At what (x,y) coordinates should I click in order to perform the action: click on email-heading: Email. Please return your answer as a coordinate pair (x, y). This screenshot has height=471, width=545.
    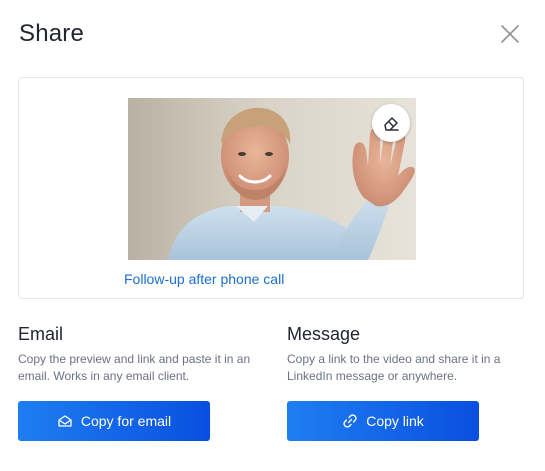
    Looking at the image, I should click on (41, 334).